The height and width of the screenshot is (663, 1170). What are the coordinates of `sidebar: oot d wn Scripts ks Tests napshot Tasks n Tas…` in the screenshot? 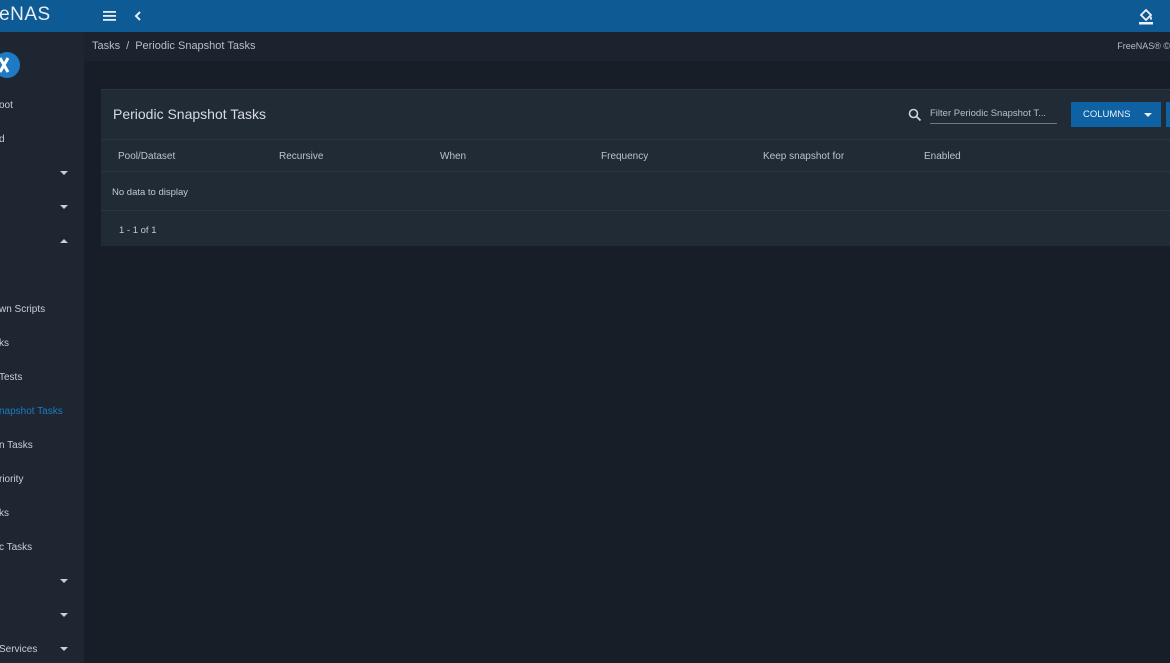 It's located at (42, 347).